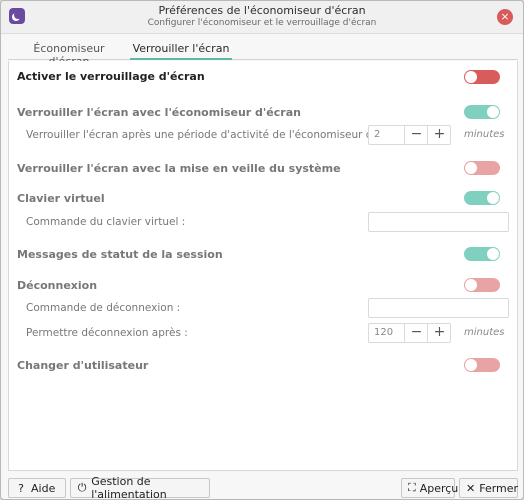 The image size is (524, 500). What do you see at coordinates (383, 332) in the screenshot?
I see `logout-after-value: 120` at bounding box center [383, 332].